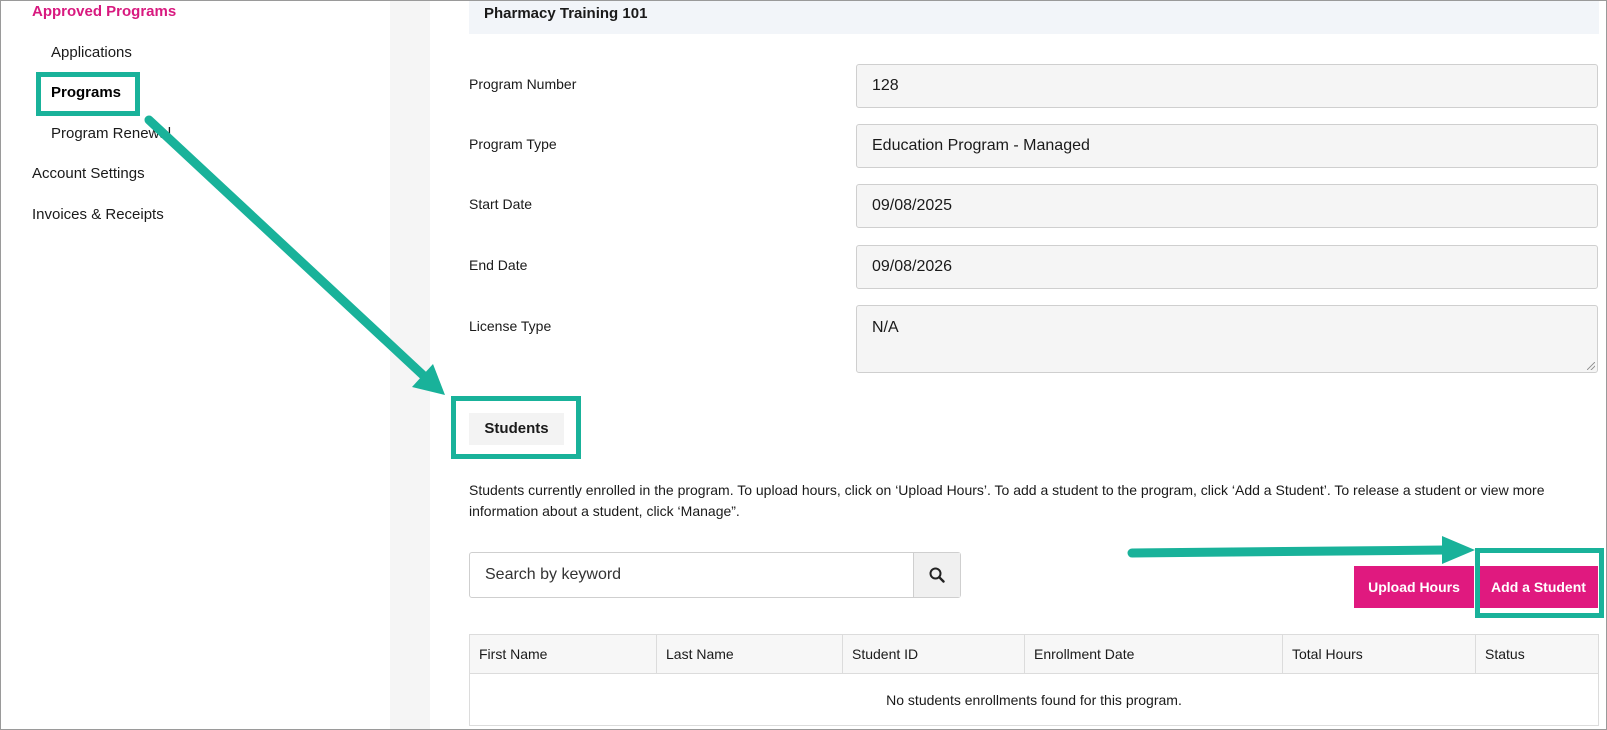 Image resolution: width=1607 pixels, height=730 pixels. I want to click on tab-students: Students, so click(516, 429).